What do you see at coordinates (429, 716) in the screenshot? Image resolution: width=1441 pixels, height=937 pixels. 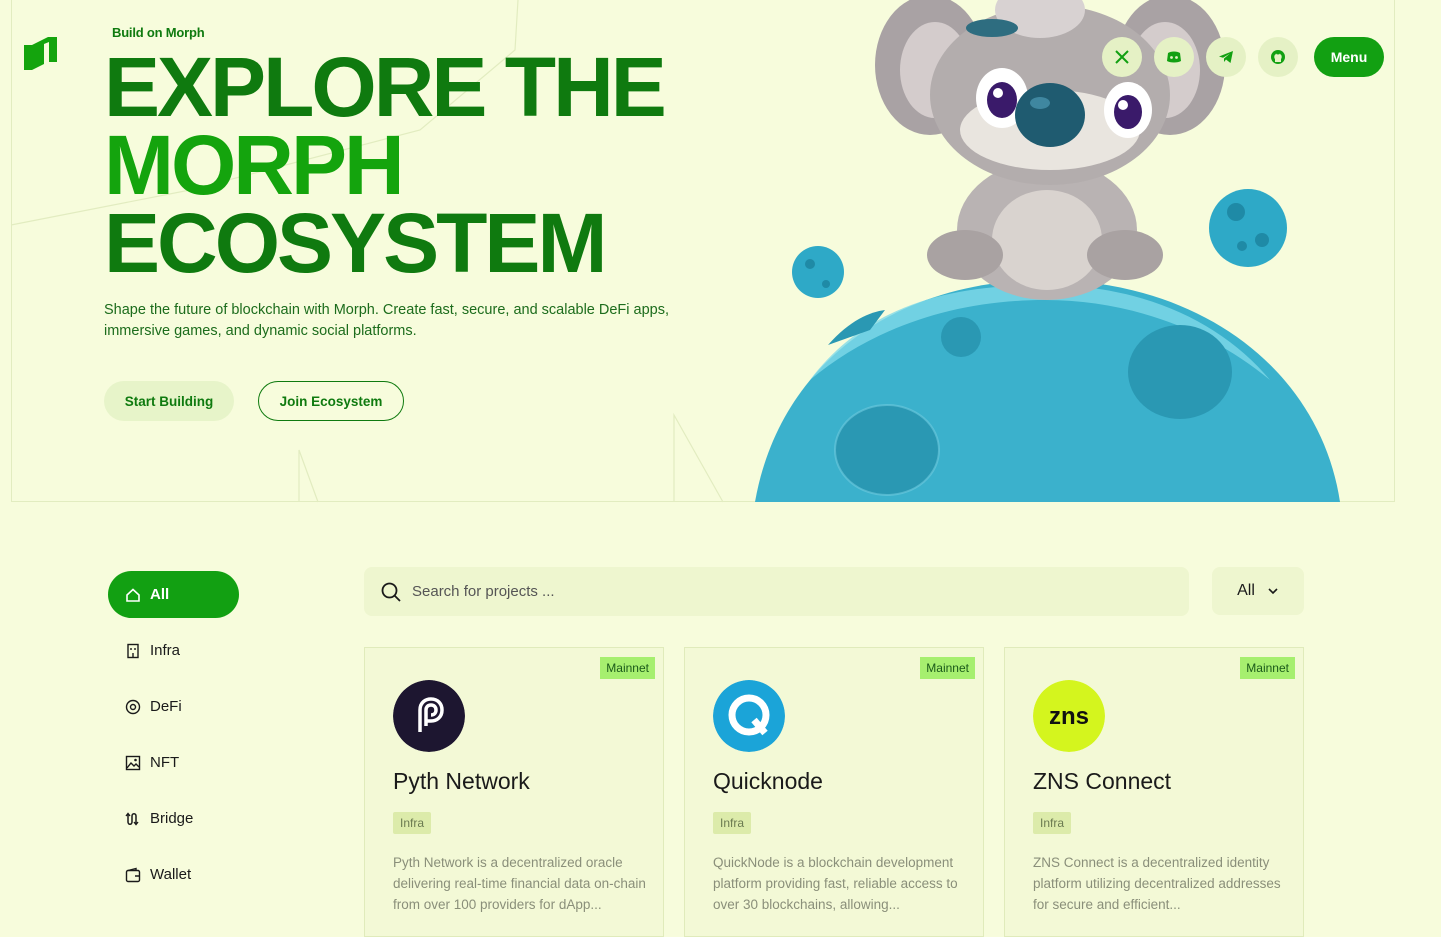 I see `pyth-logo` at bounding box center [429, 716].